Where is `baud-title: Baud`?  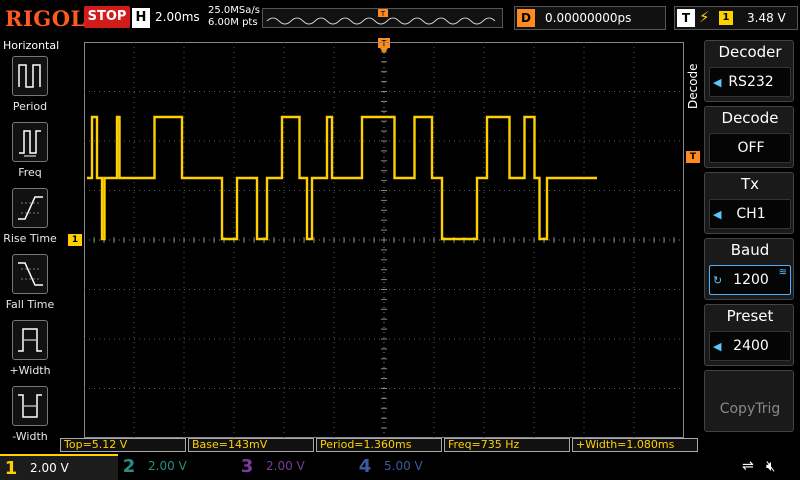 baud-title: Baud is located at coordinates (750, 250).